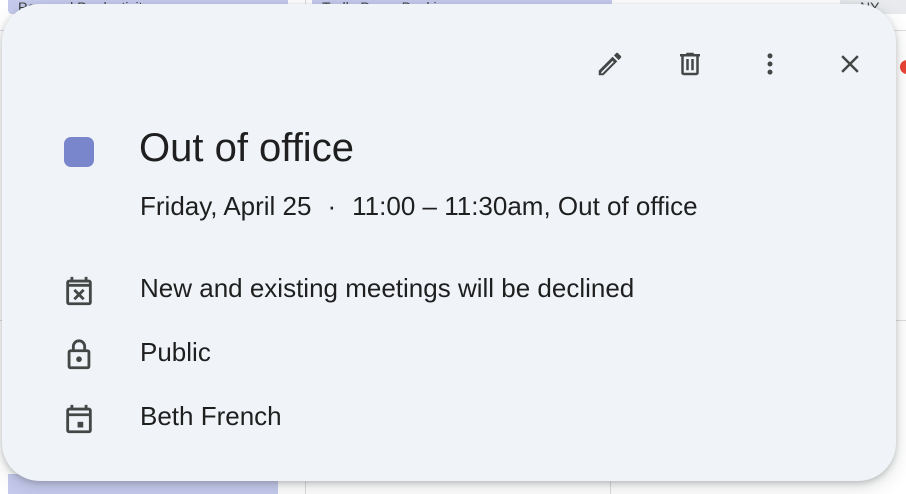 The image size is (906, 494). Describe the element at coordinates (449, 353) in the screenshot. I see `detail-row-visibility: Public` at that location.